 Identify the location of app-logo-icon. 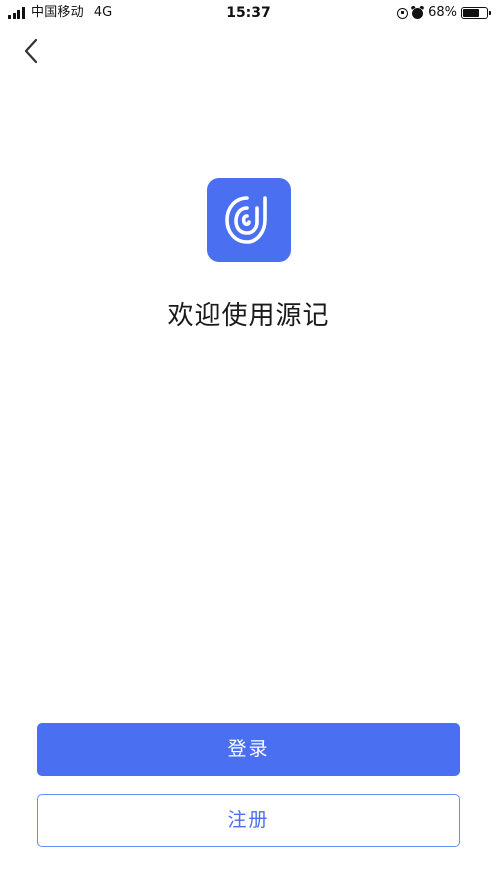
(246, 220).